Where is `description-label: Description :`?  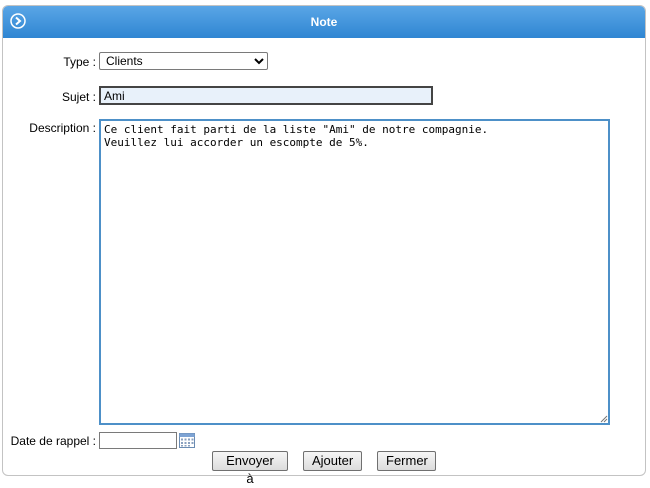
description-label: Description : is located at coordinates (62, 128).